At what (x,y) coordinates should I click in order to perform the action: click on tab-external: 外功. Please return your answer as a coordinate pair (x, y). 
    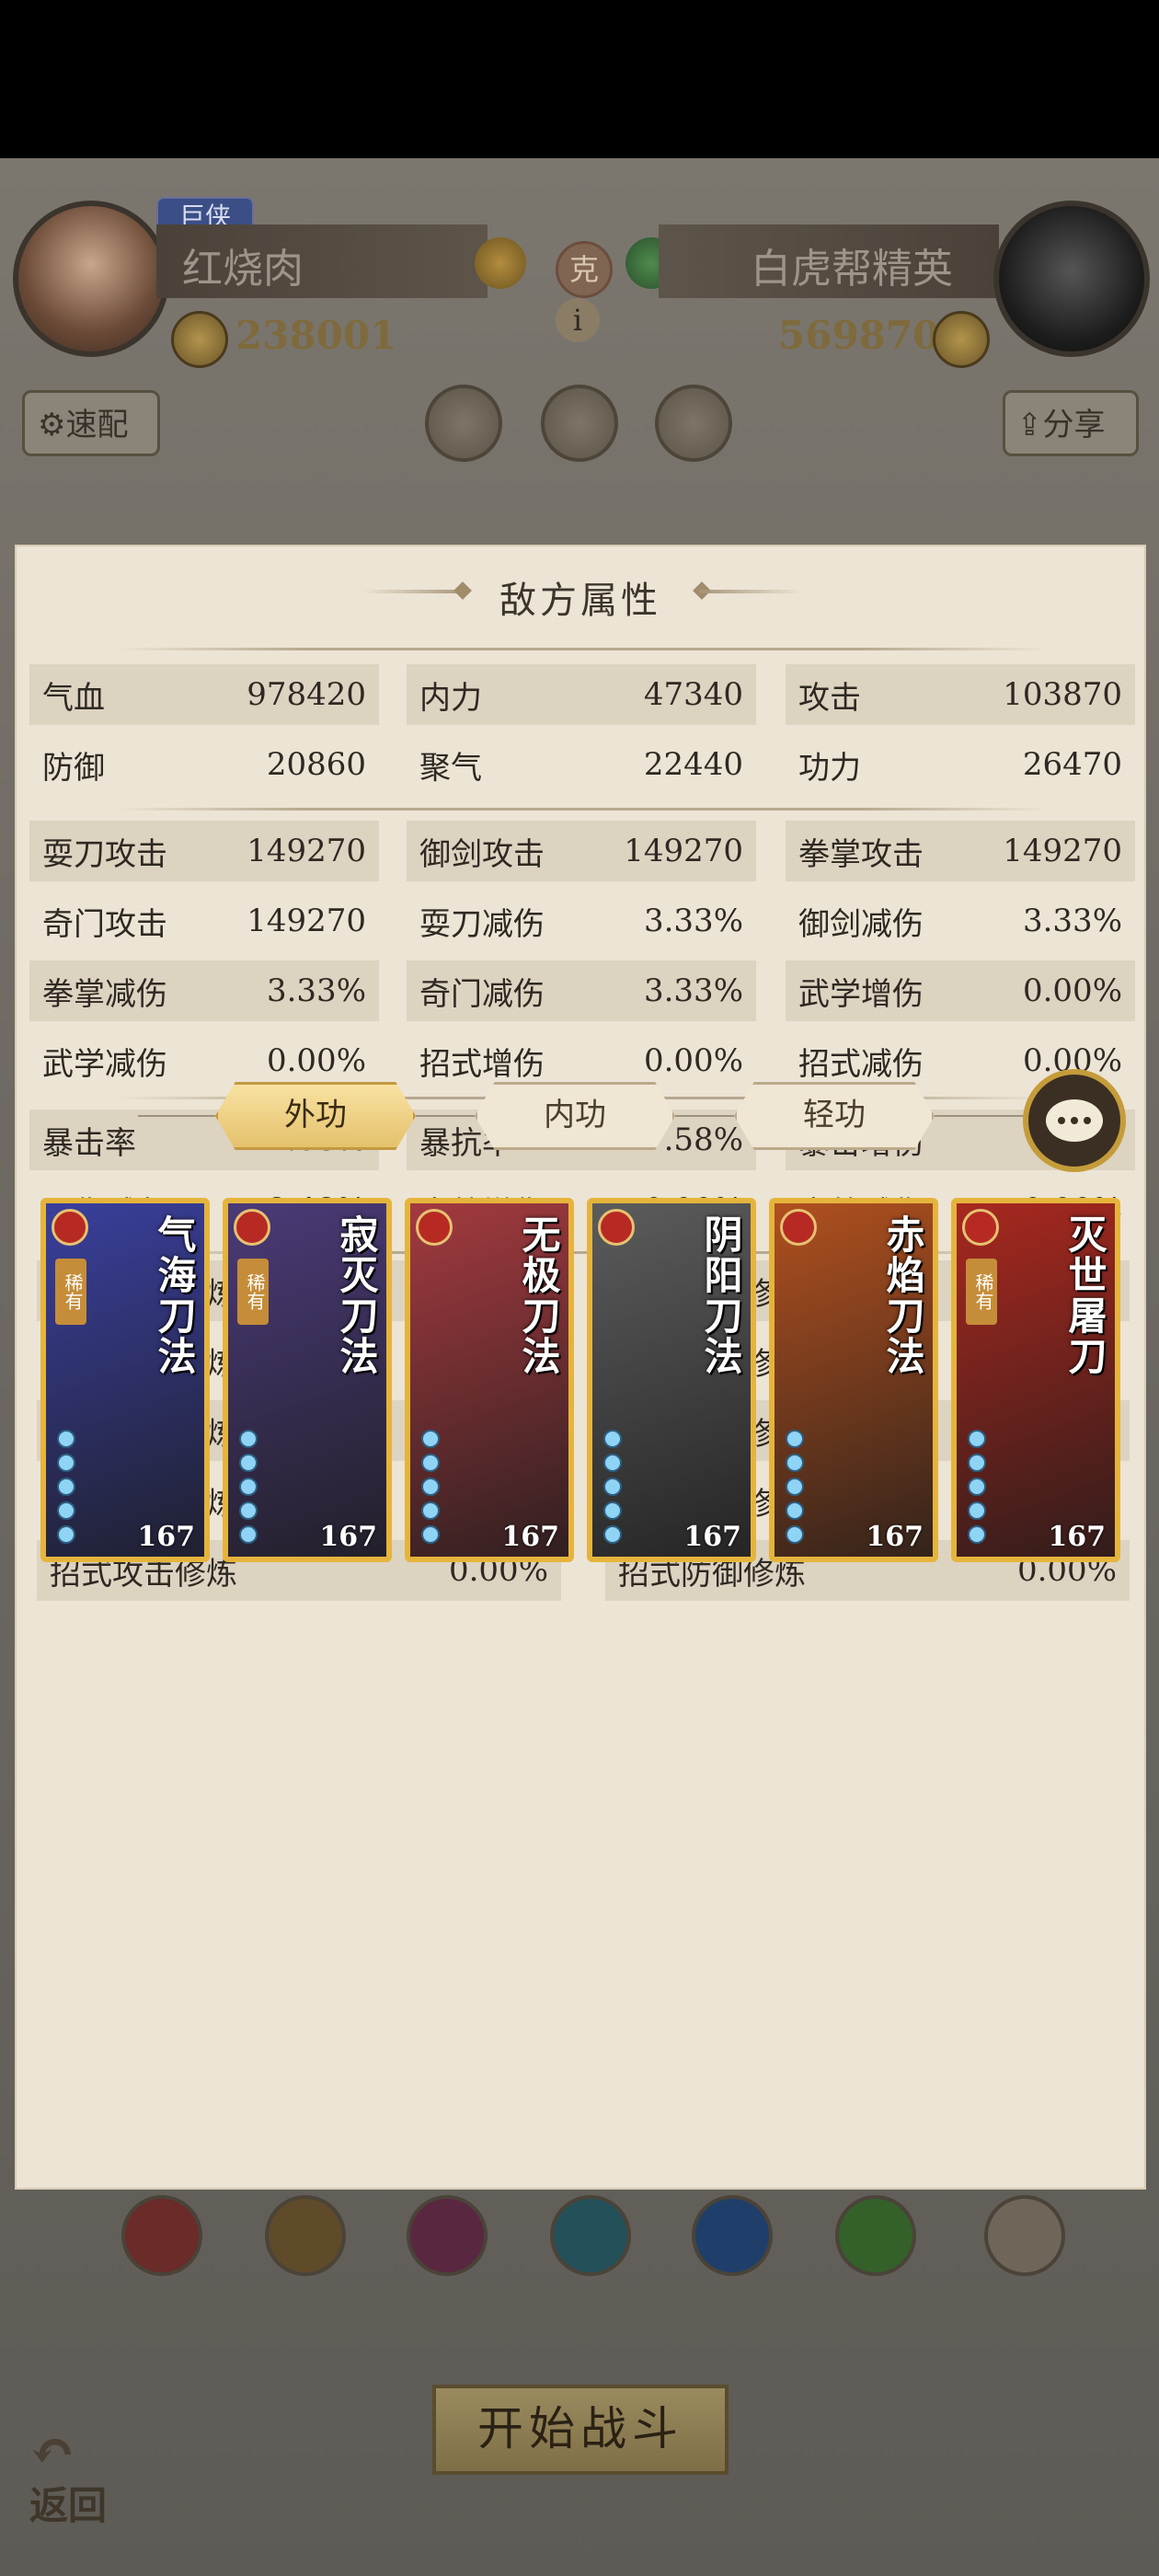
    Looking at the image, I should click on (315, 1116).